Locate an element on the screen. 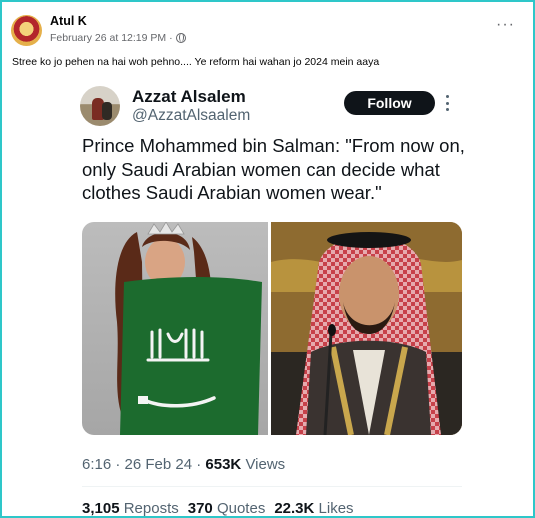 The width and height of the screenshot is (535, 518). likes-label: Likes is located at coordinates (336, 508).